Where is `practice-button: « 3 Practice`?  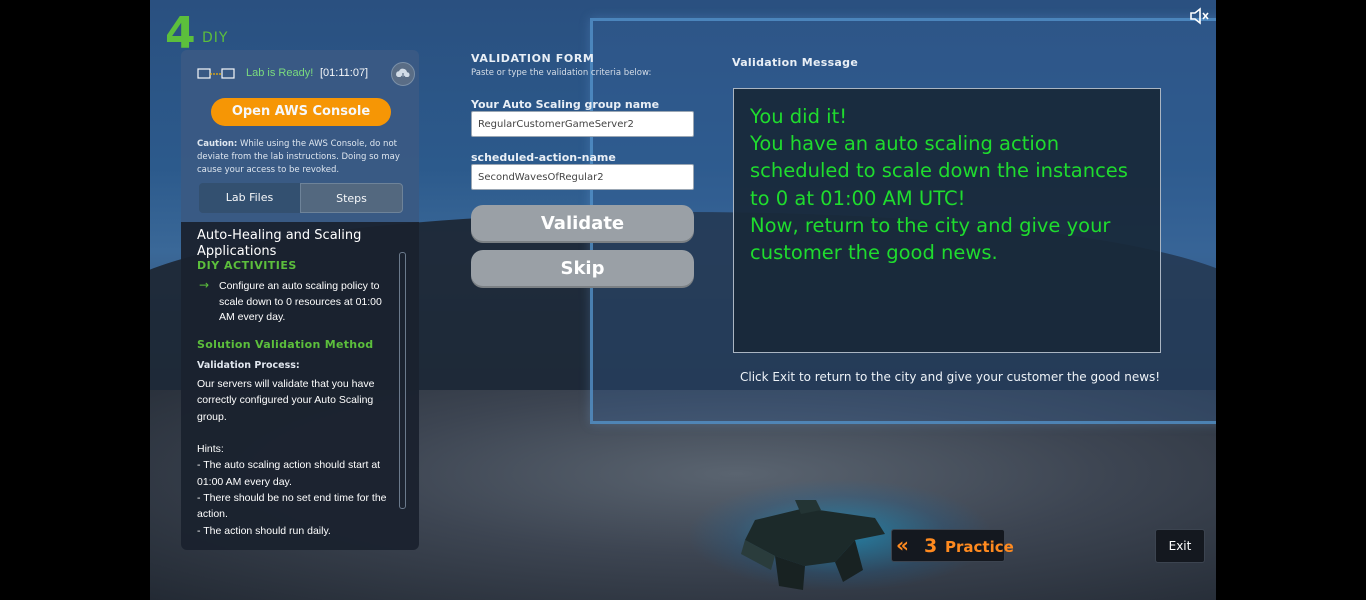 practice-button: « 3 Practice is located at coordinates (952, 545).